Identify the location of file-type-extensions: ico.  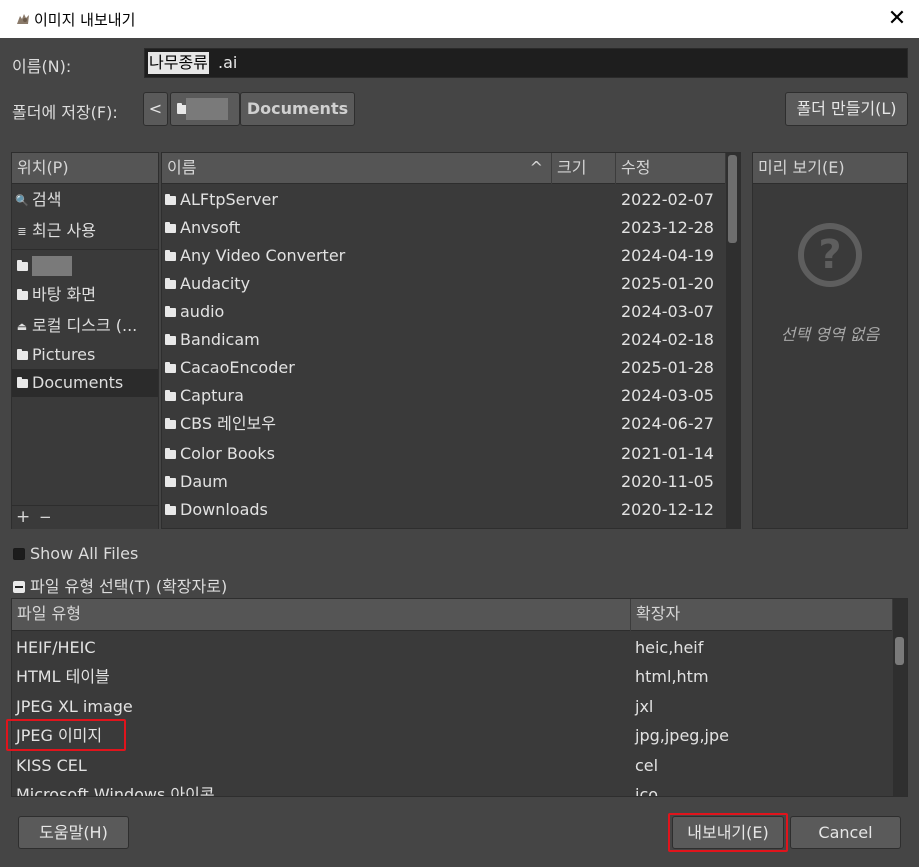
(647, 791).